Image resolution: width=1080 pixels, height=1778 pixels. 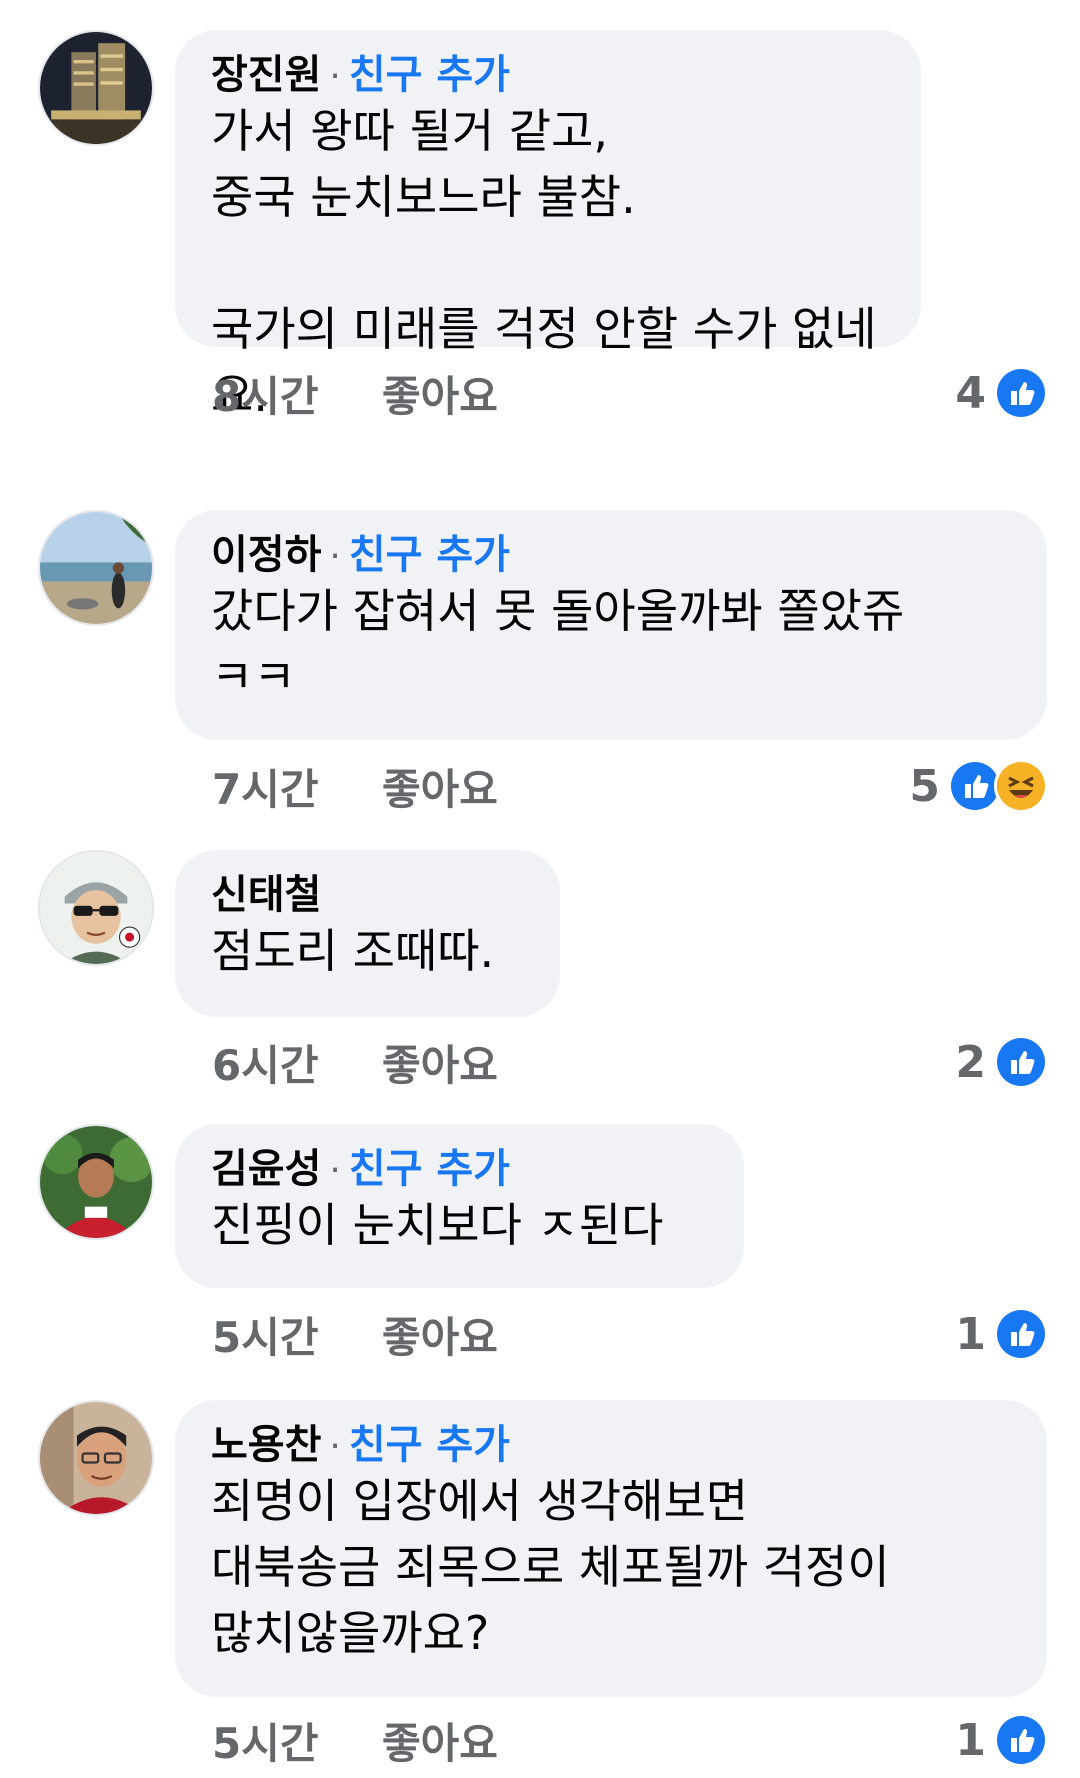 I want to click on comment-bubble: 김윤성 · 친구 추가 진핑이 눈치보다 ㅈ된다, so click(x=459, y=1206).